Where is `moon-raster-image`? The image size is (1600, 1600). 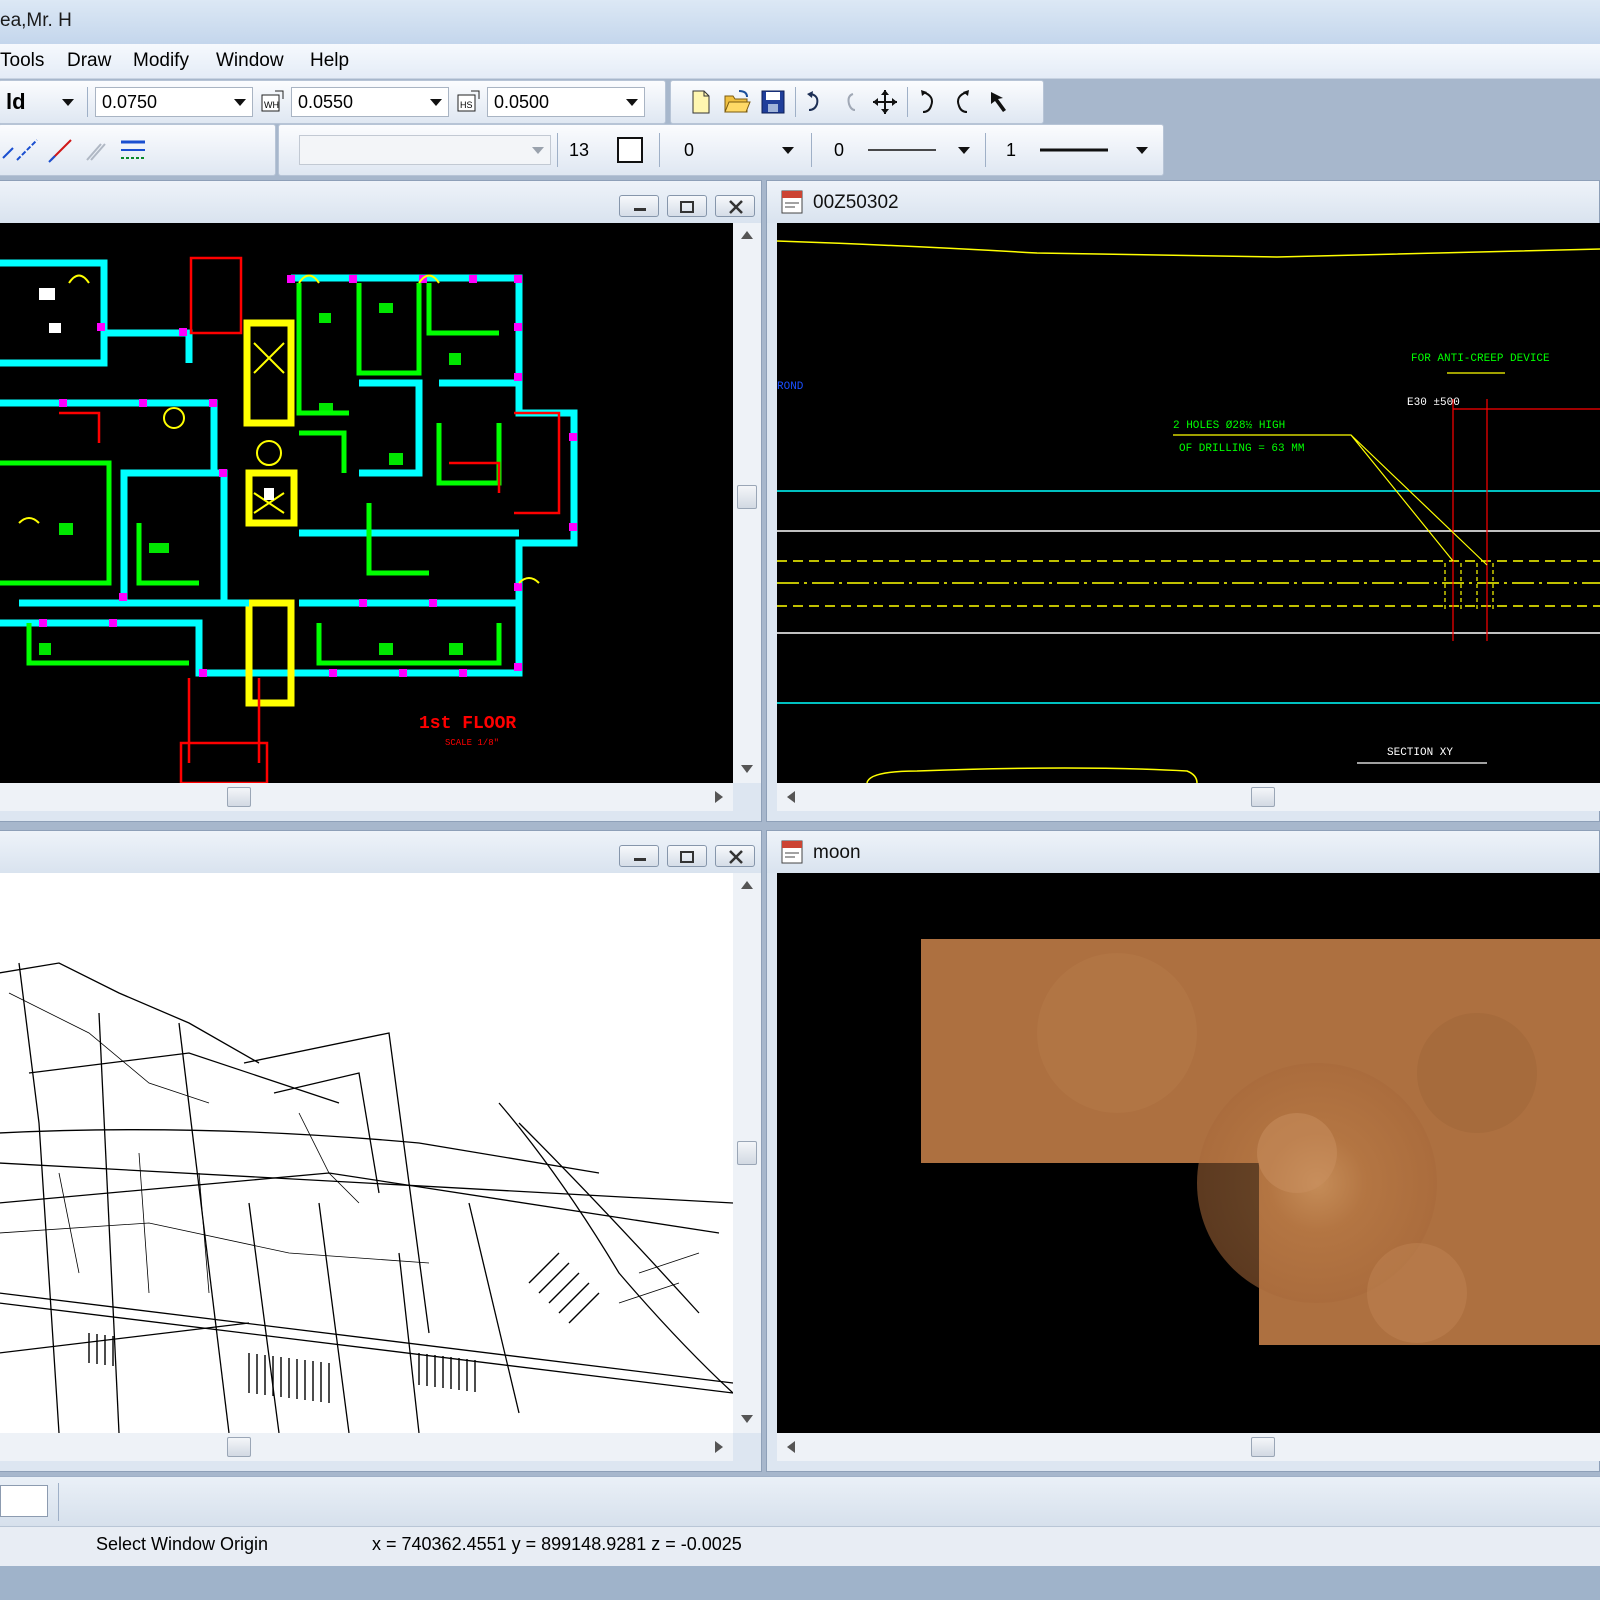
moon-raster-image is located at coordinates (1260, 1142).